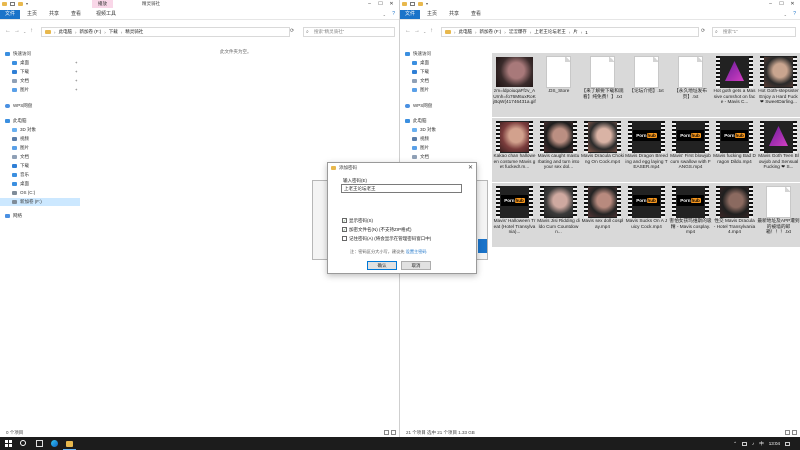 This screenshot has height=450, width=800. What do you see at coordinates (40, 72) in the screenshot?
I see `nav-item-downloads: 下载 ✦` at bounding box center [40, 72].